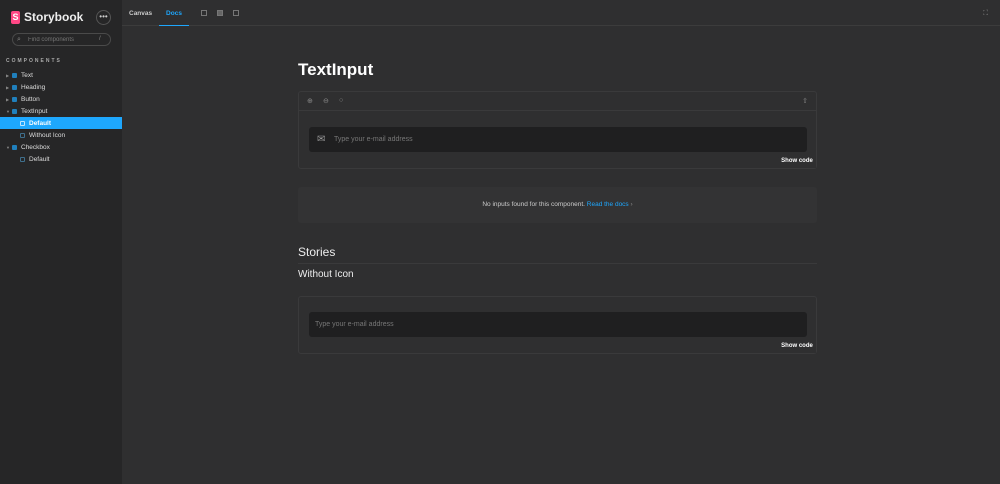 This screenshot has height=484, width=1000. I want to click on story-preview: Type your e-mail address Show code, so click(557, 325).